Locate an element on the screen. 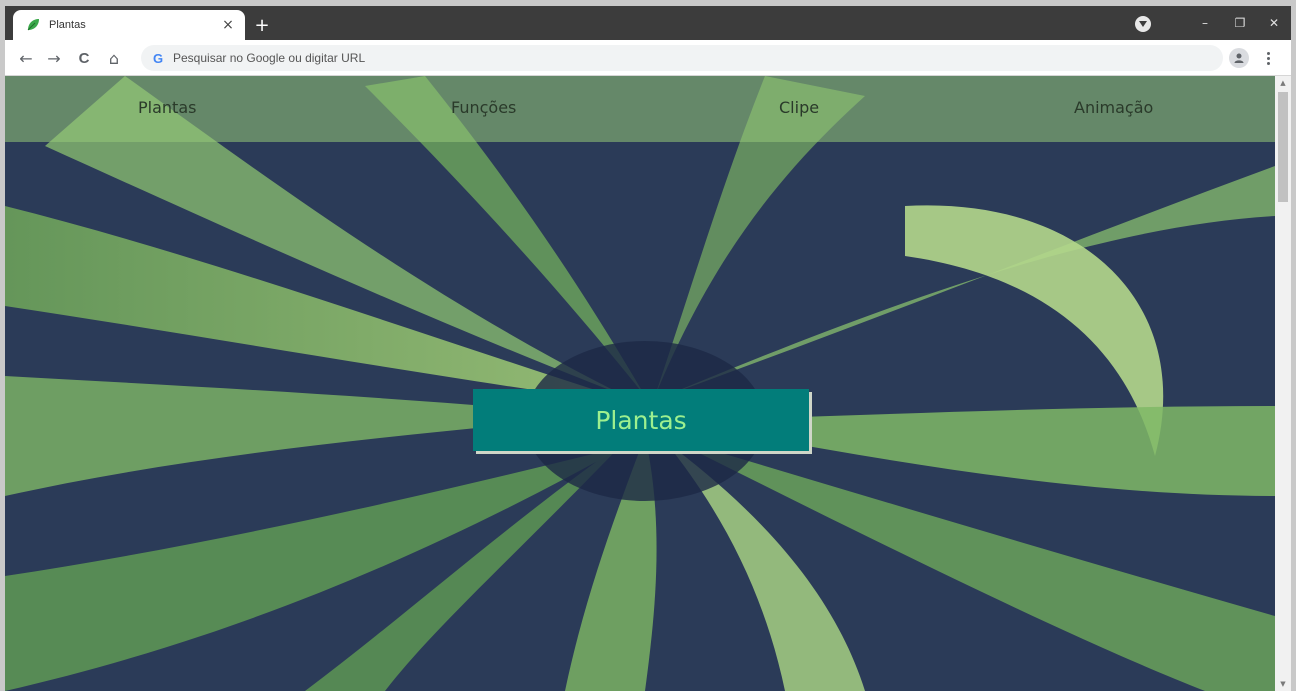  scroll-thumb is located at coordinates (1283, 147).